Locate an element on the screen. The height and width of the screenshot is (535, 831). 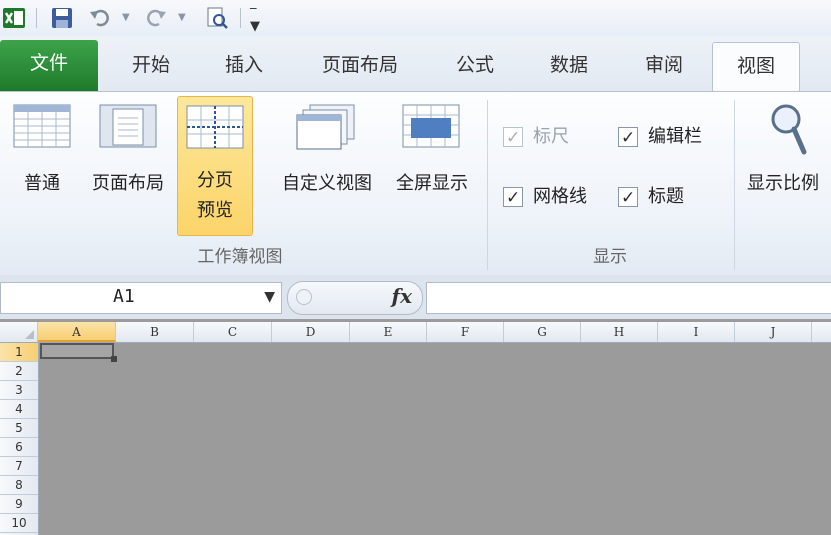
show-group-label: 显示 is located at coordinates (610, 257).